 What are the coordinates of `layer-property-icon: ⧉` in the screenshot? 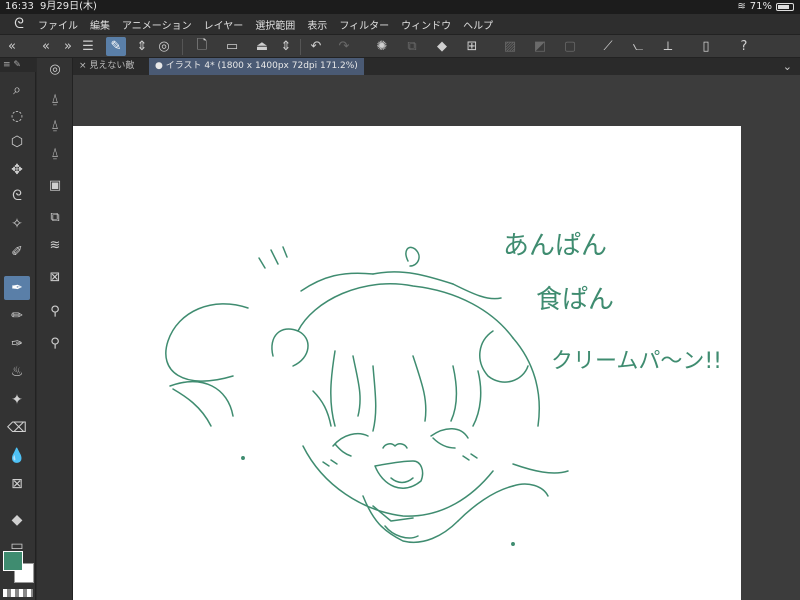 It's located at (55, 217).